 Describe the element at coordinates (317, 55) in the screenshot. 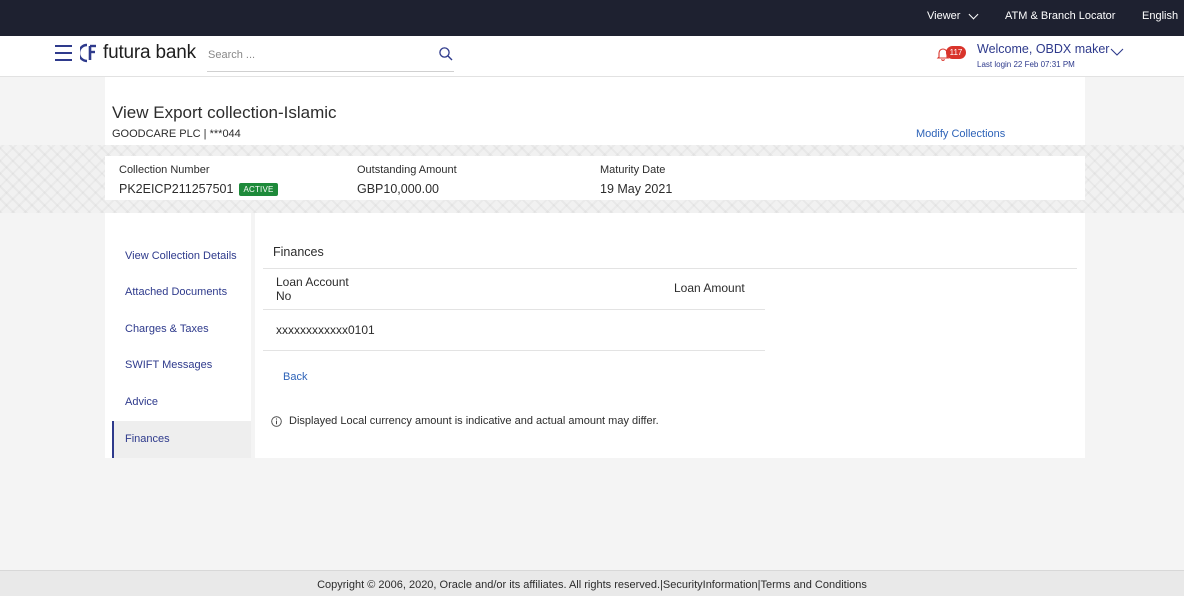

I see `search-input` at that location.